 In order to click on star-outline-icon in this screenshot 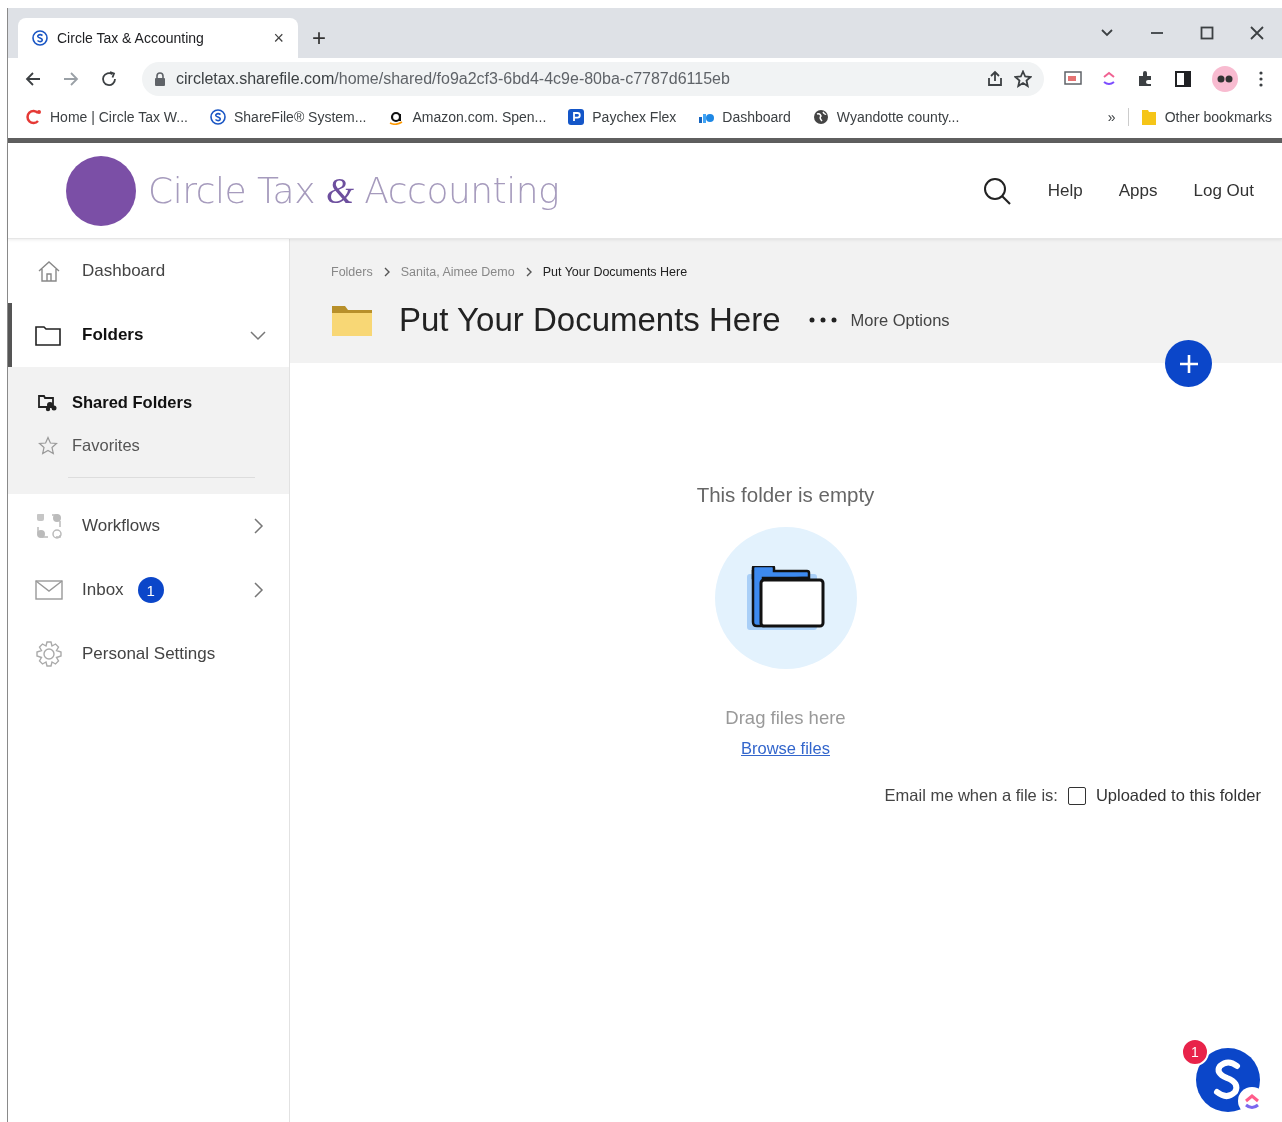, I will do `click(1023, 79)`.